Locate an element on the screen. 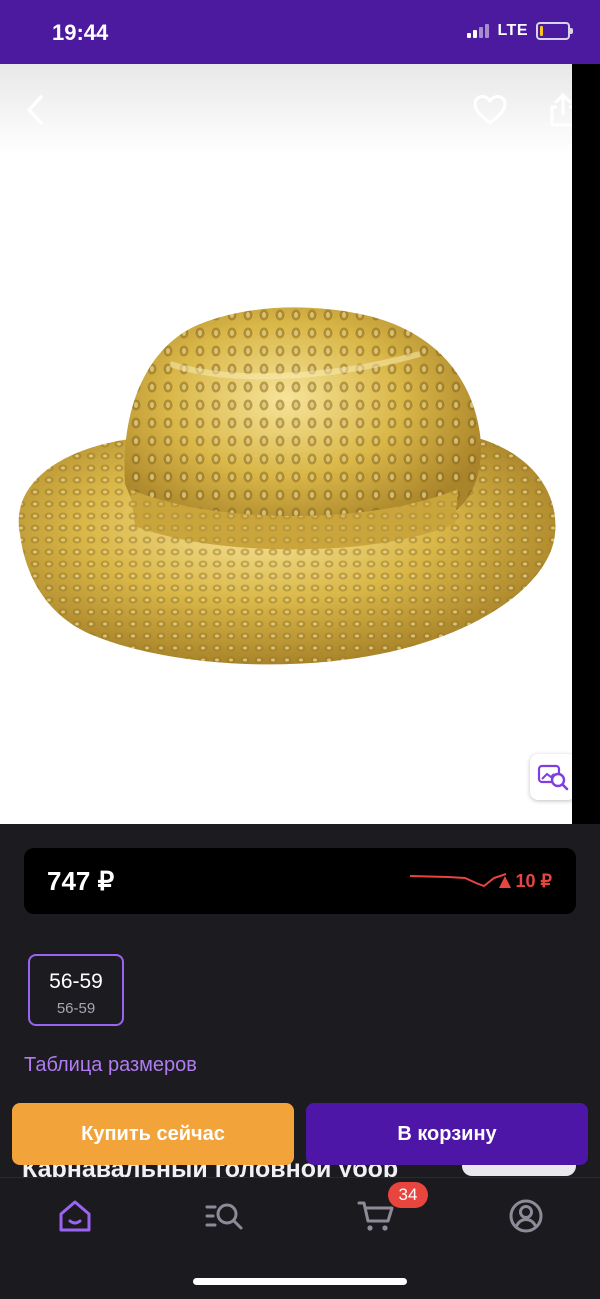 The image size is (600, 1299). add-to-cart-button: В корзину is located at coordinates (447, 1134).